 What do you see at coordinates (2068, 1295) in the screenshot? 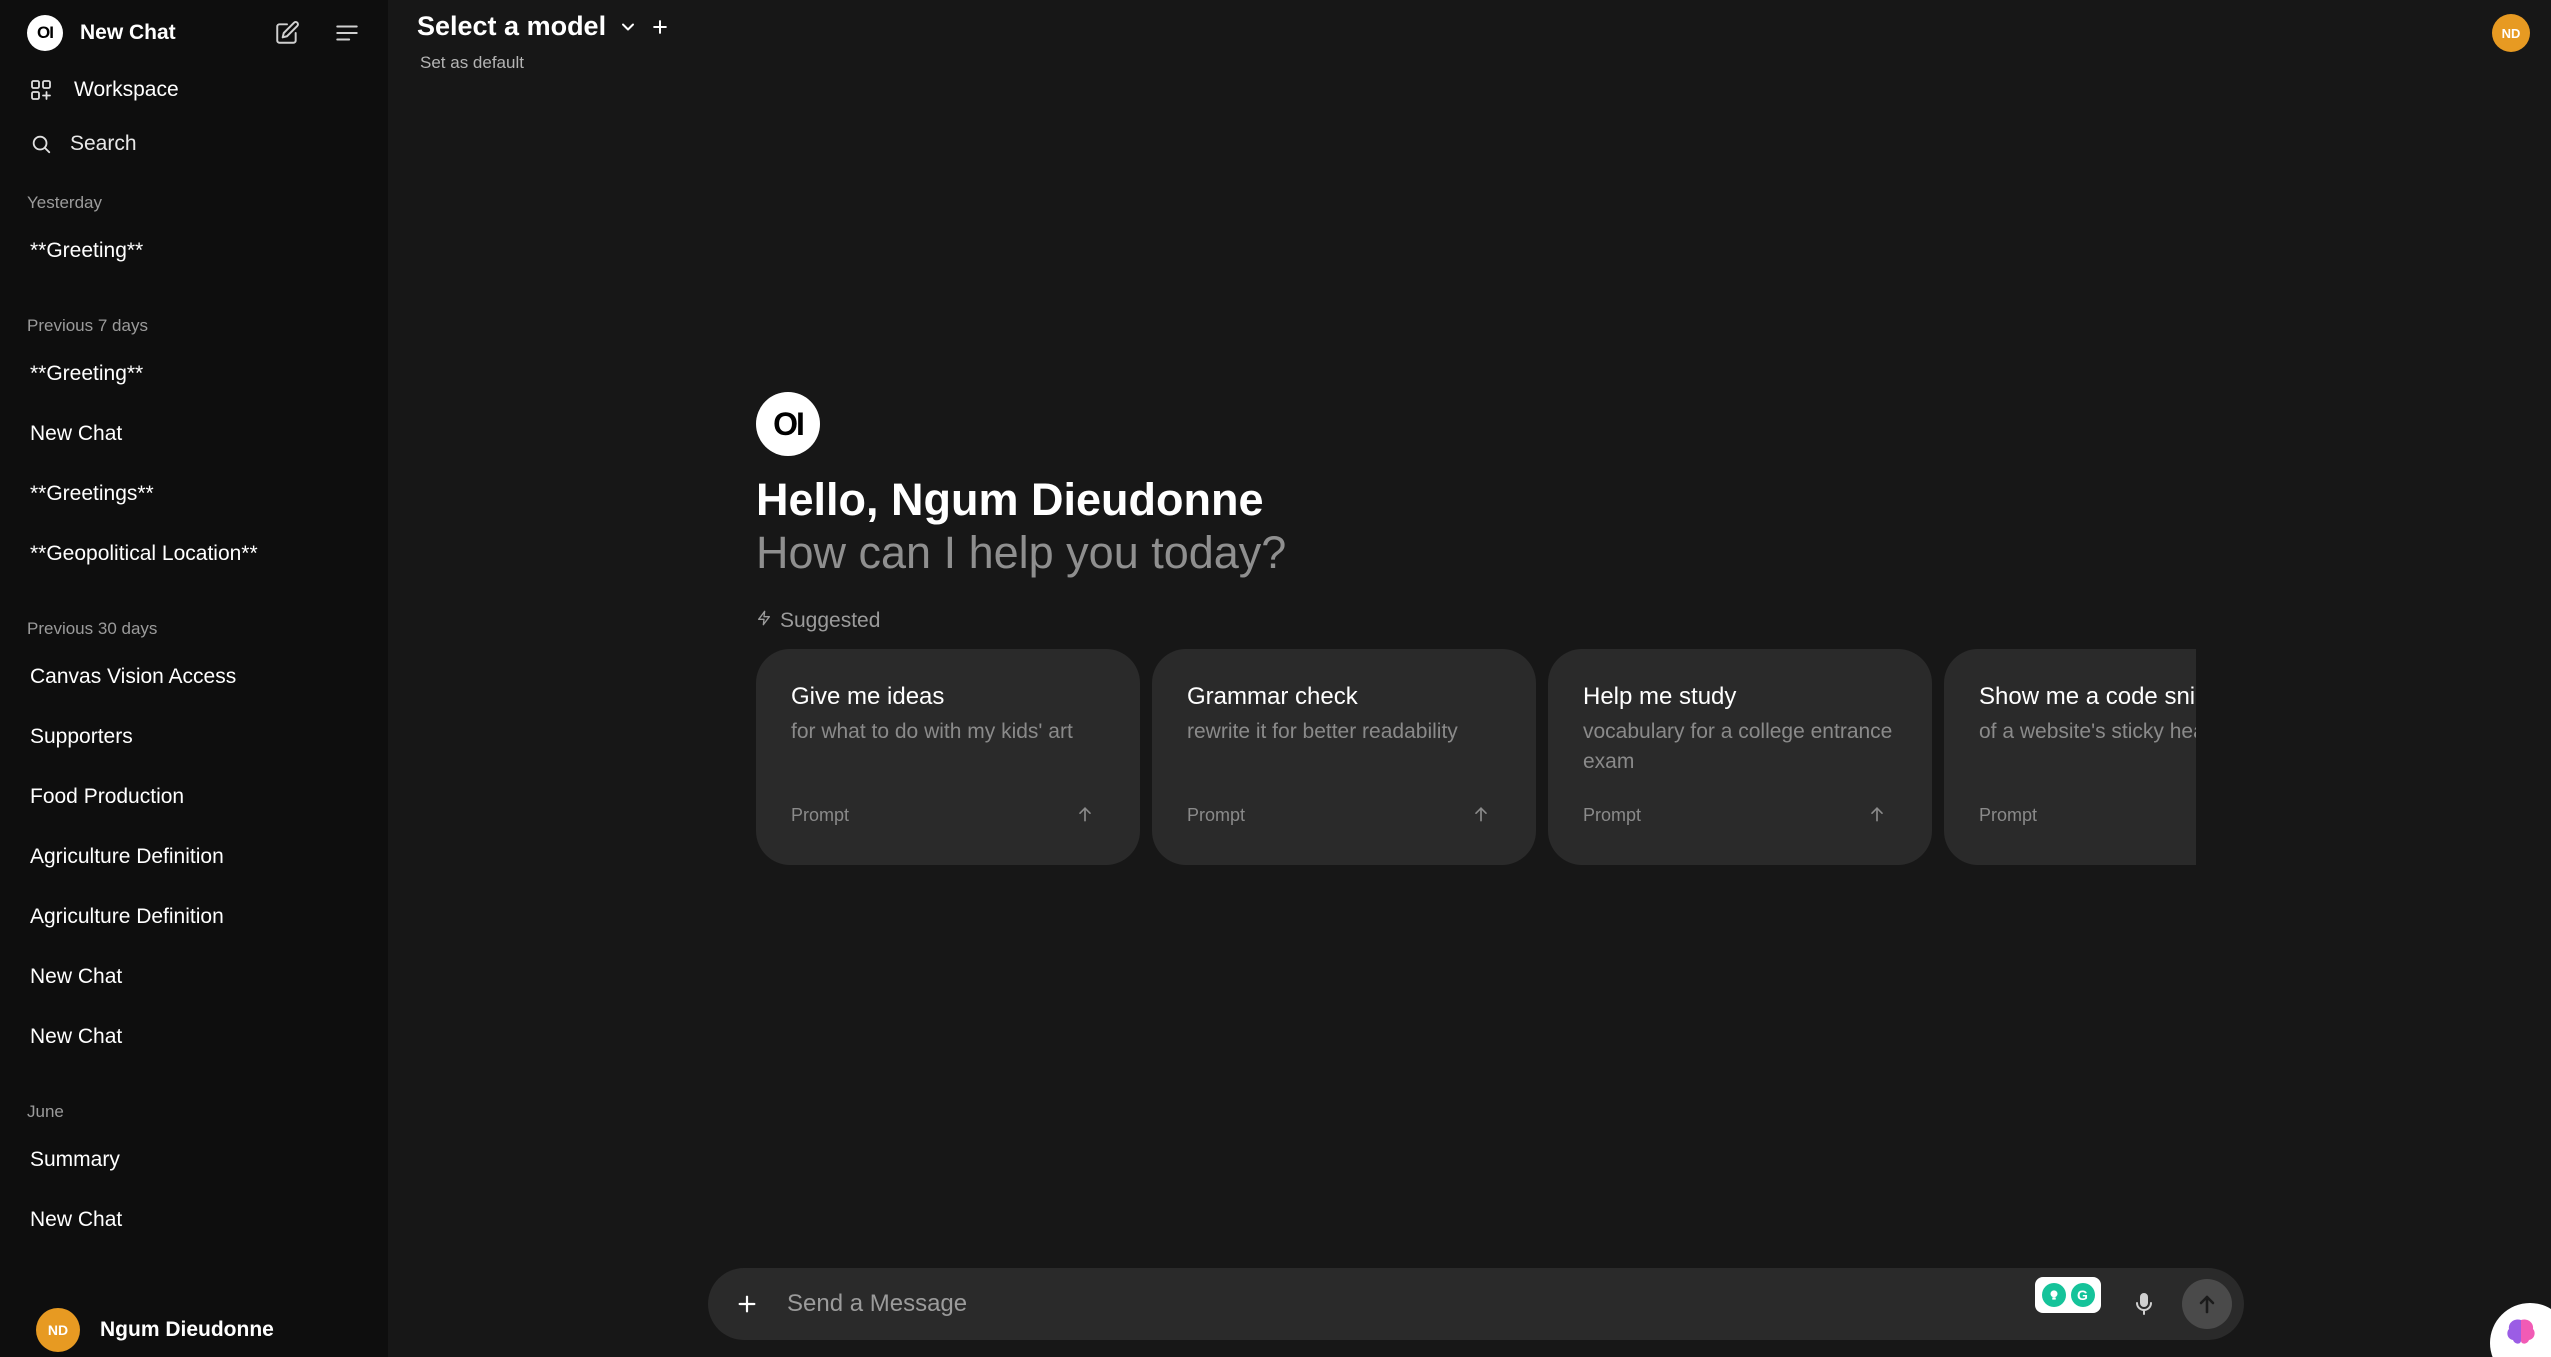
I see `grammarly-extension: G` at bounding box center [2068, 1295].